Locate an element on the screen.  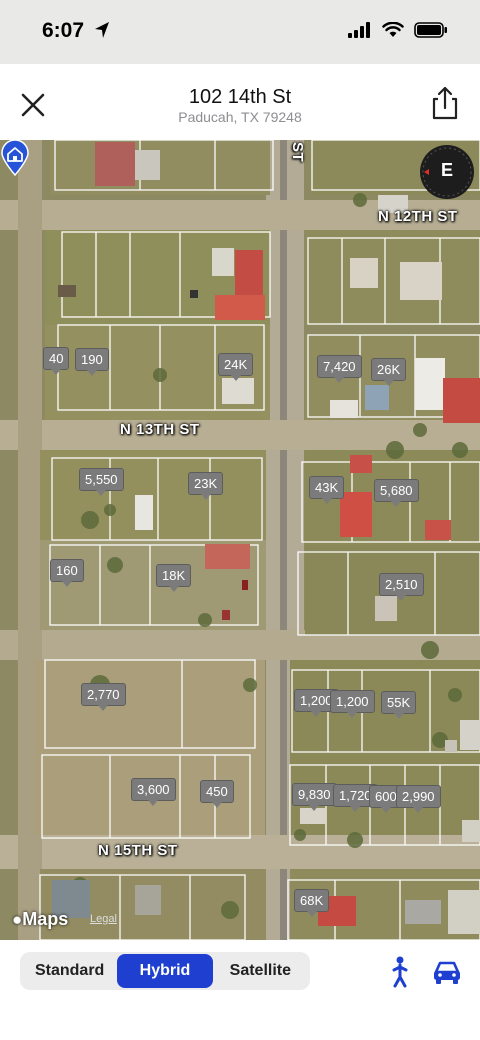
price-pin: 40 is located at coordinates (56, 361).